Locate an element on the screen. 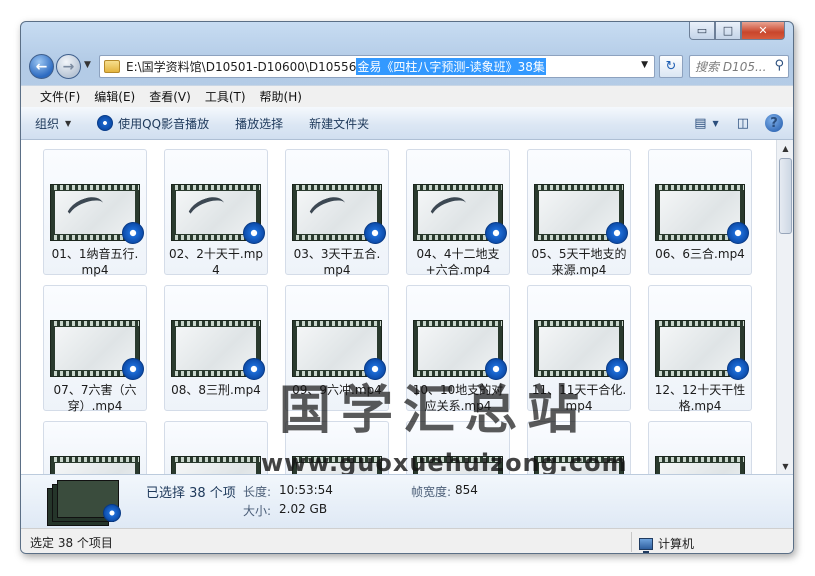  selection-thumbnail is located at coordinates (85, 502).